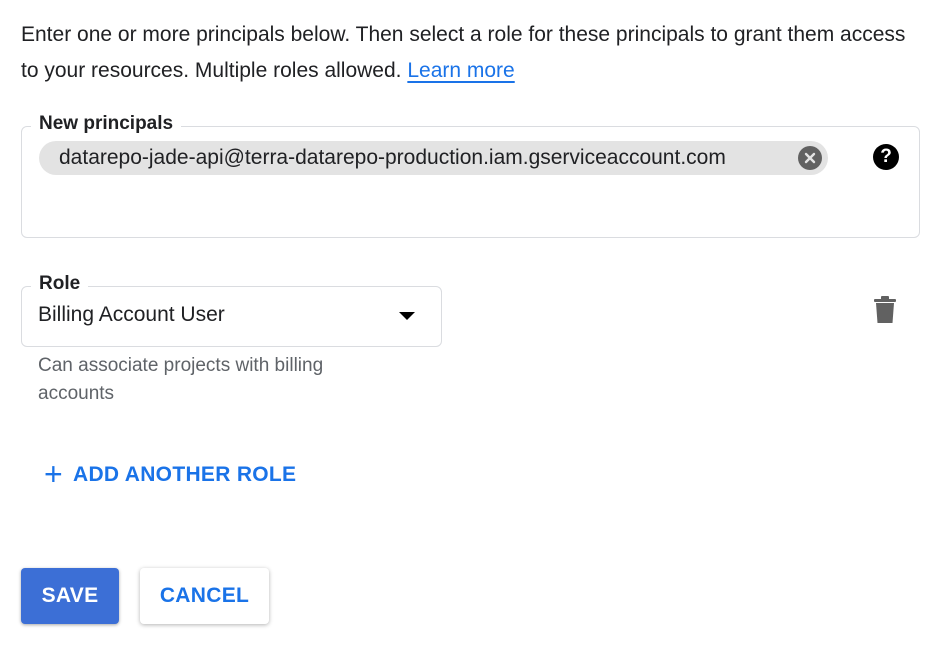 This screenshot has height=664, width=934. What do you see at coordinates (53, 474) in the screenshot?
I see `plus-icon: +` at bounding box center [53, 474].